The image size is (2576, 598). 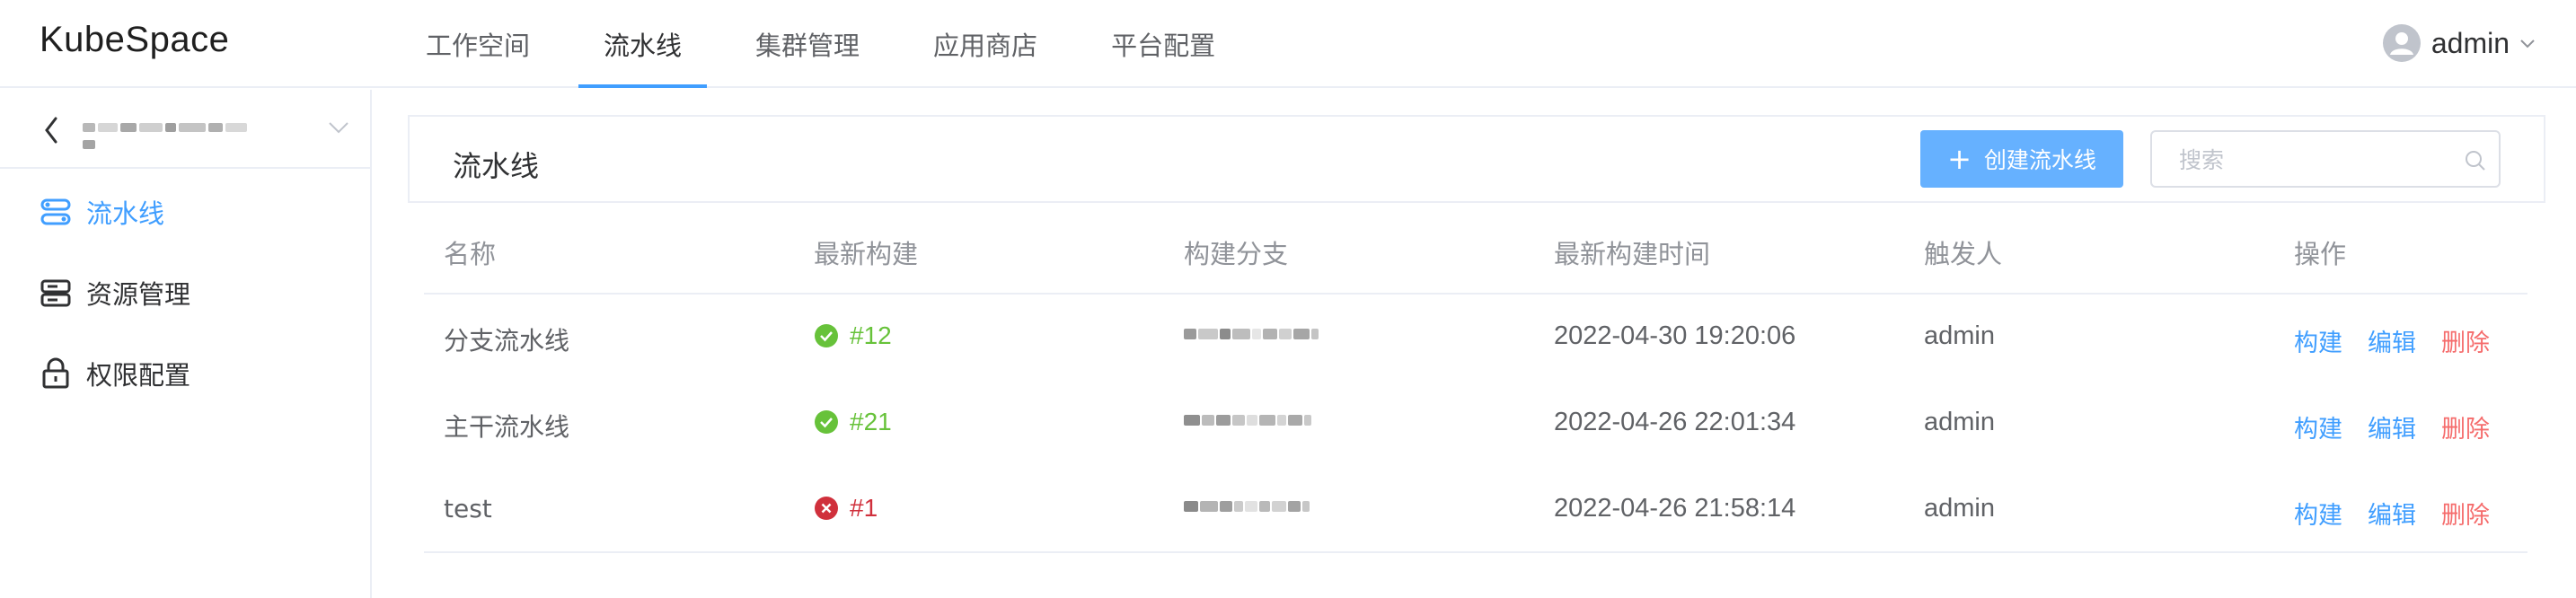 What do you see at coordinates (55, 373) in the screenshot?
I see `lock-icon` at bounding box center [55, 373].